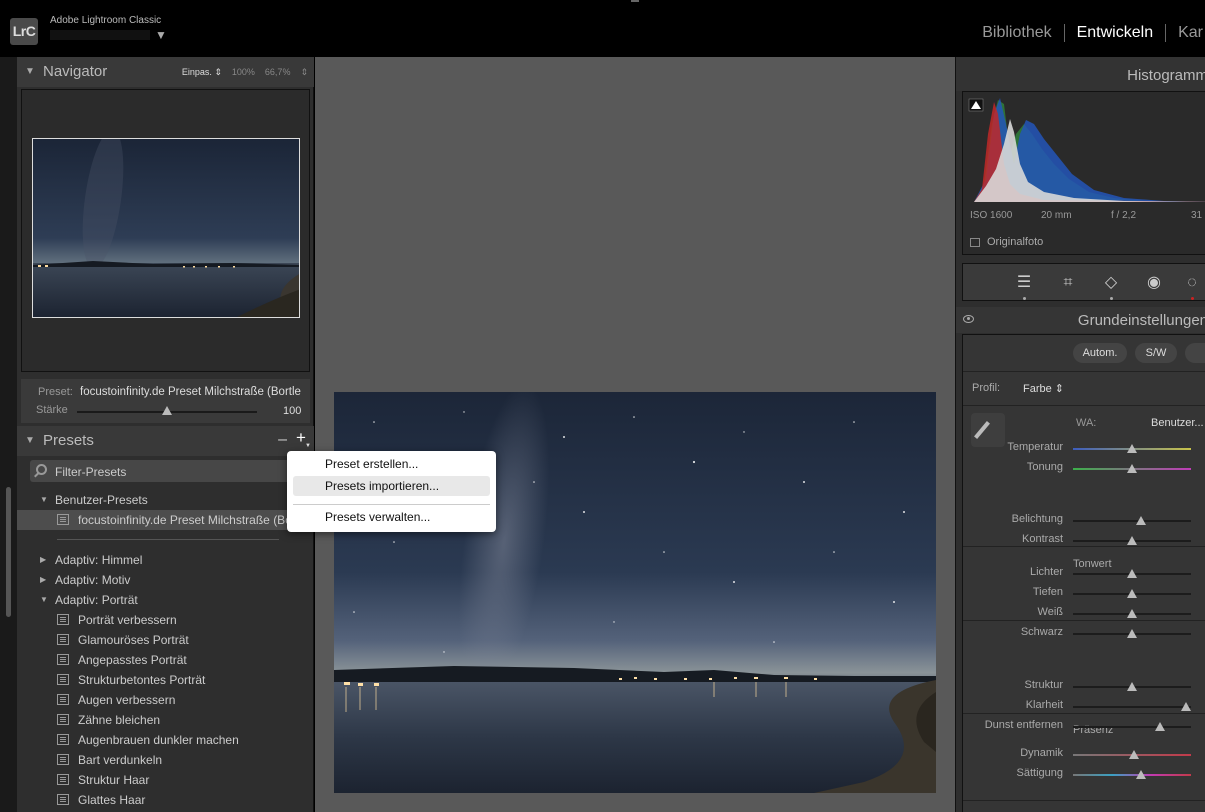 This screenshot has width=1205, height=812. I want to click on preset-item: Glattes Haar, so click(165, 800).